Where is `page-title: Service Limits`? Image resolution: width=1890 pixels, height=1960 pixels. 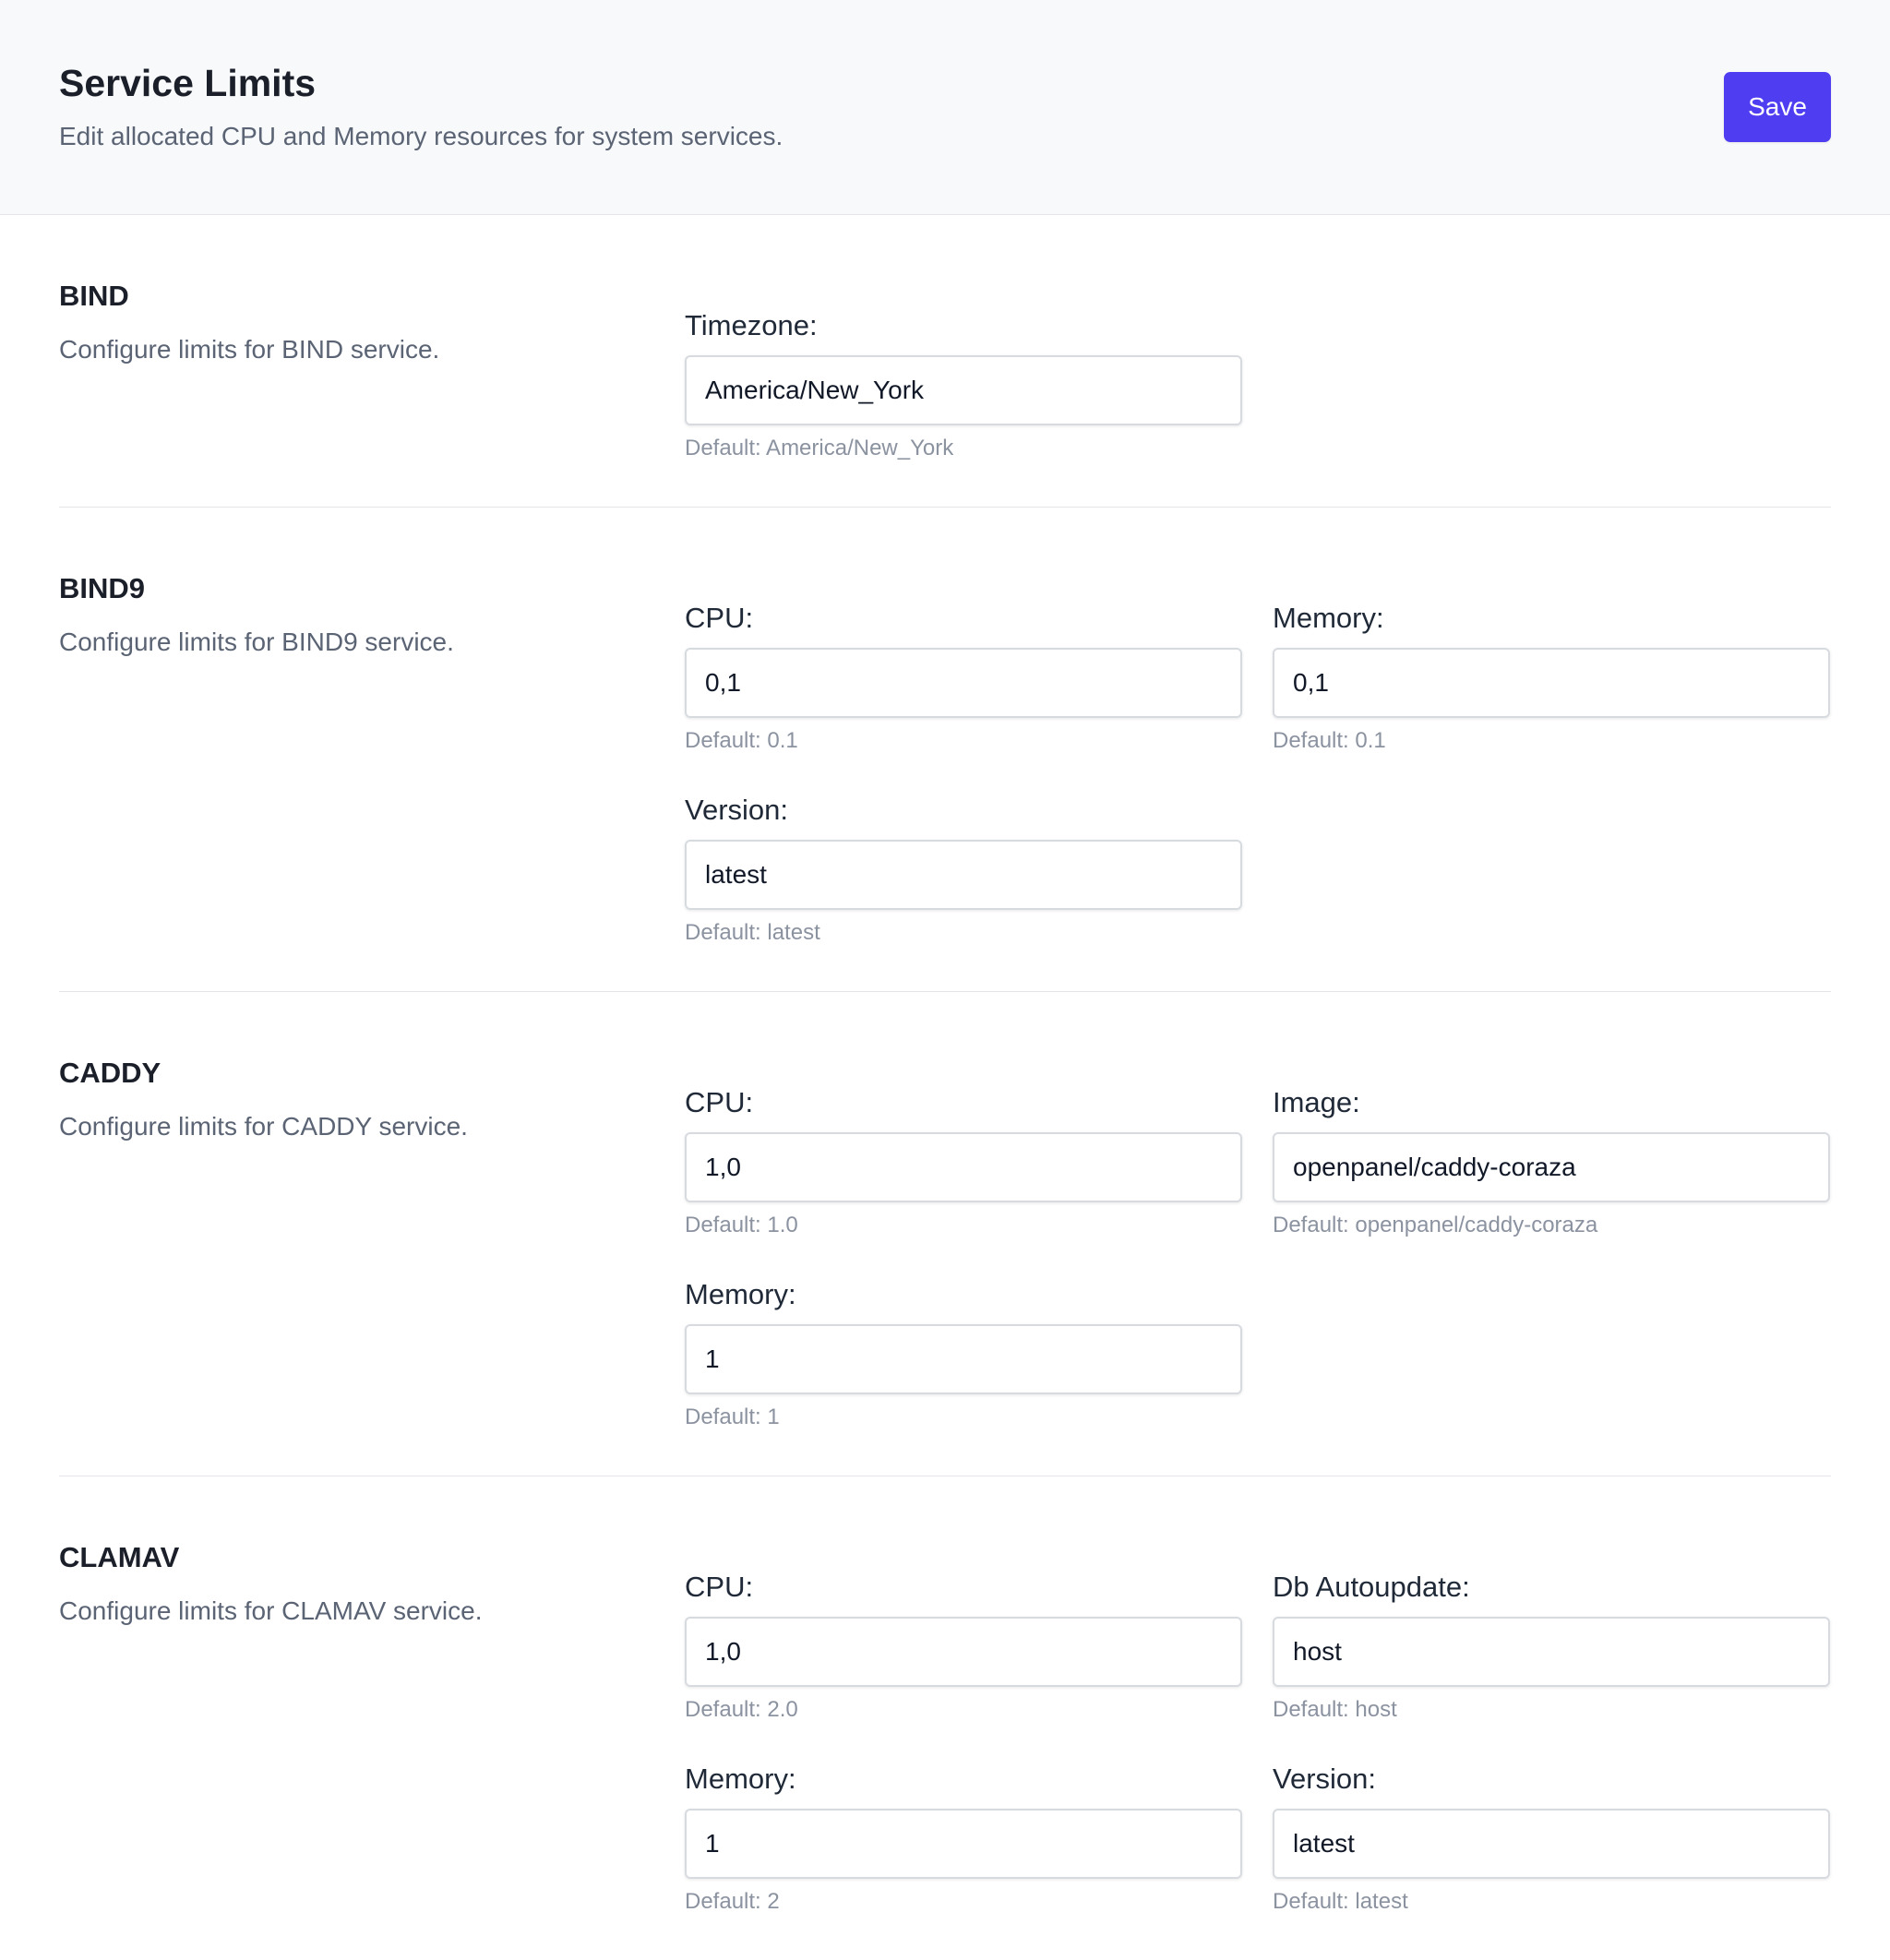 page-title: Service Limits is located at coordinates (188, 83).